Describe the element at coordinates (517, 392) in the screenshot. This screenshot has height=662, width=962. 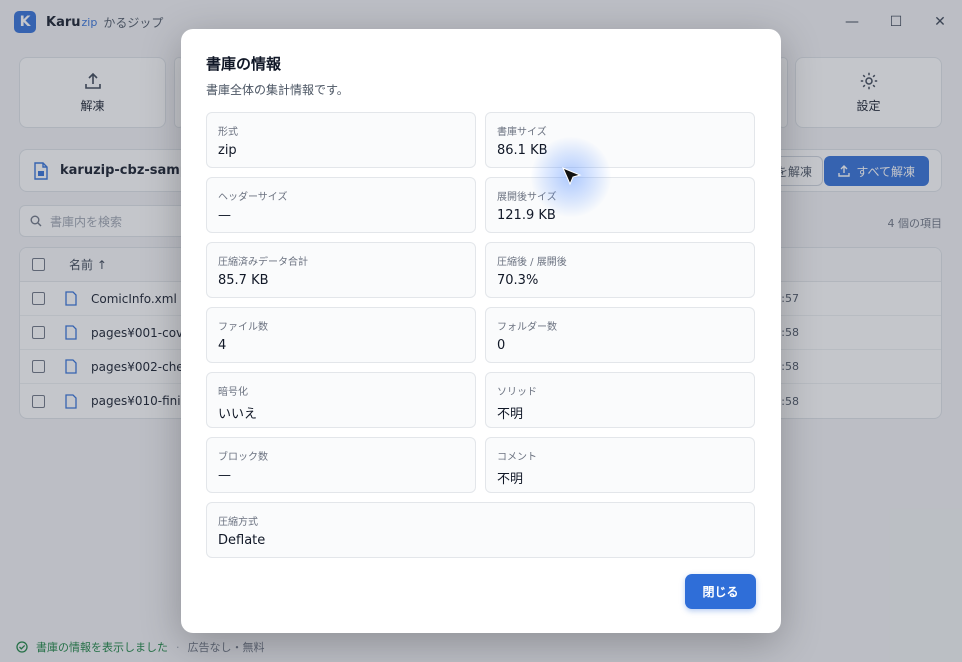
I see `info-label: ソリッド` at that location.